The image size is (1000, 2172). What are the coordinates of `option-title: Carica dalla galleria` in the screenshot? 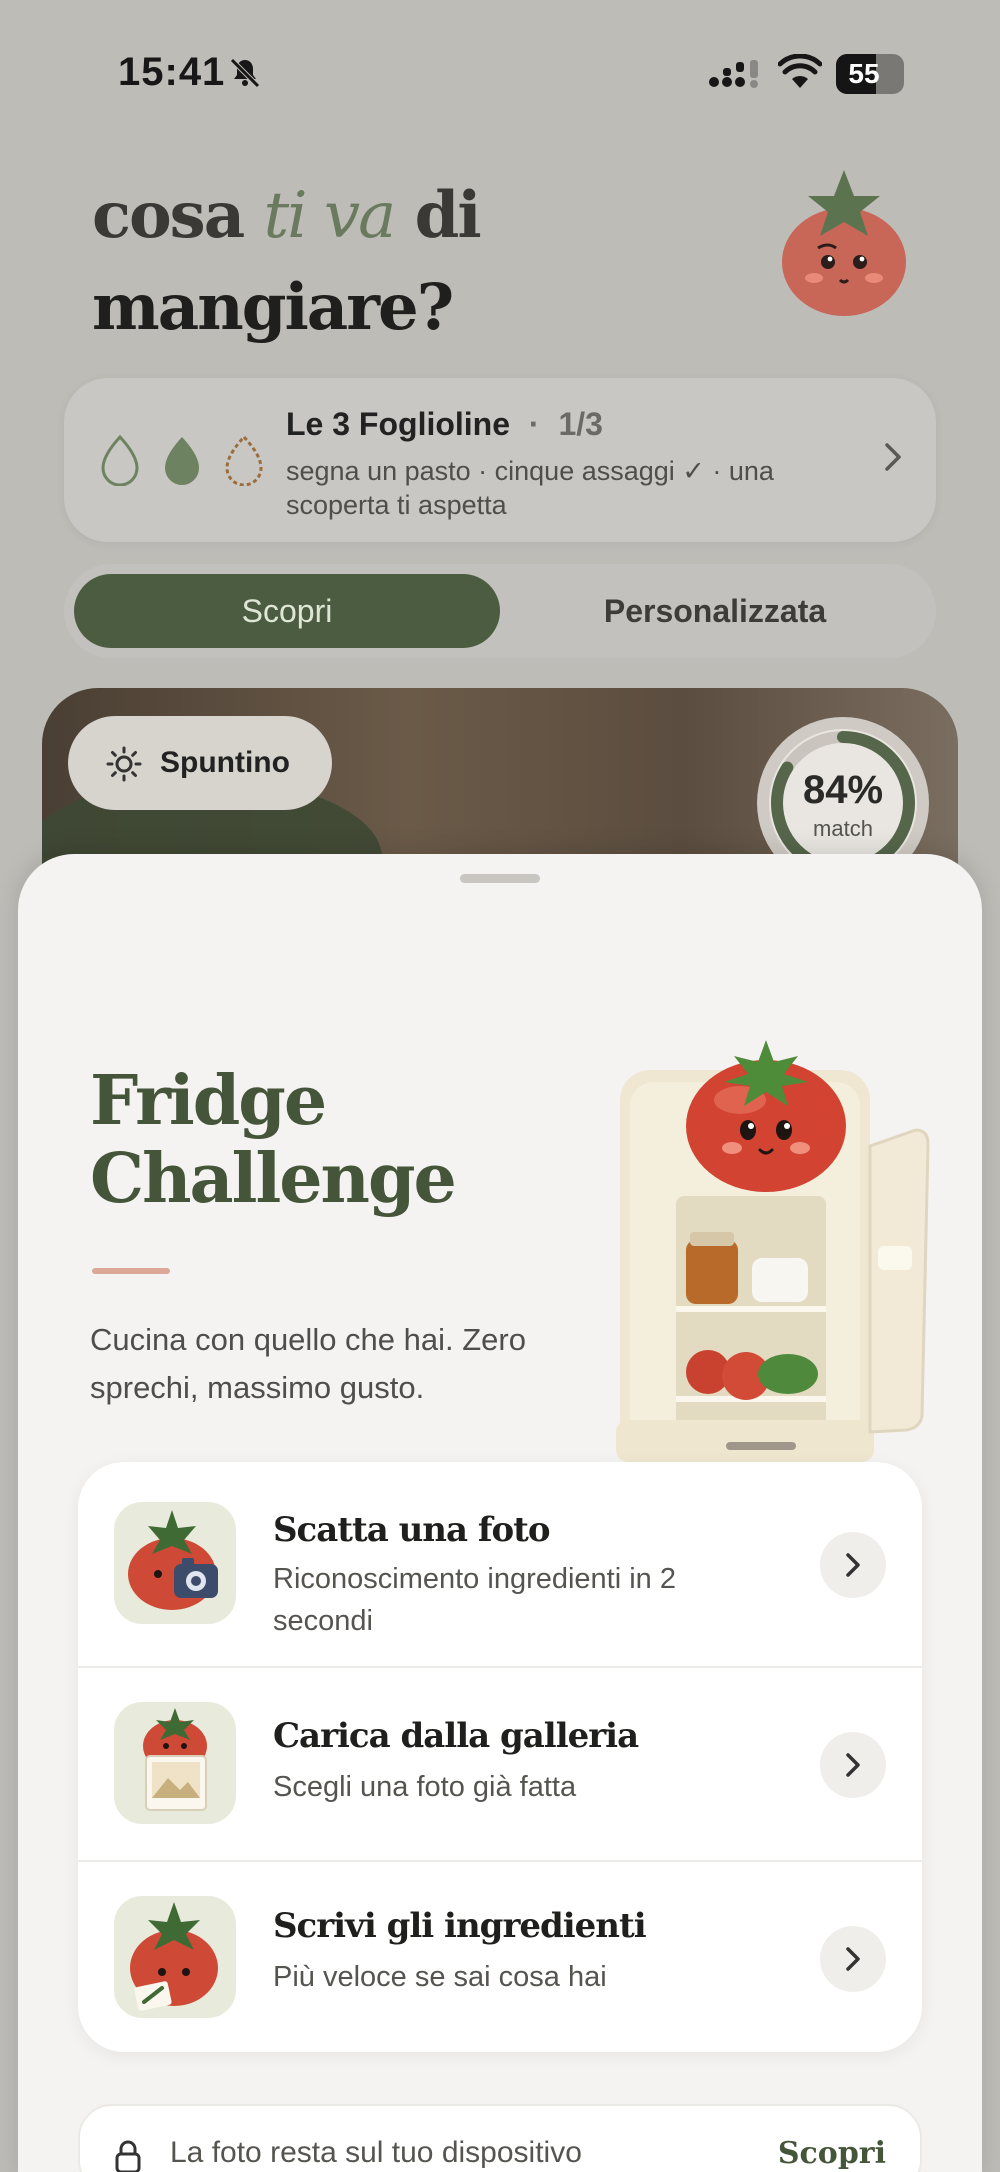 It's located at (456, 1736).